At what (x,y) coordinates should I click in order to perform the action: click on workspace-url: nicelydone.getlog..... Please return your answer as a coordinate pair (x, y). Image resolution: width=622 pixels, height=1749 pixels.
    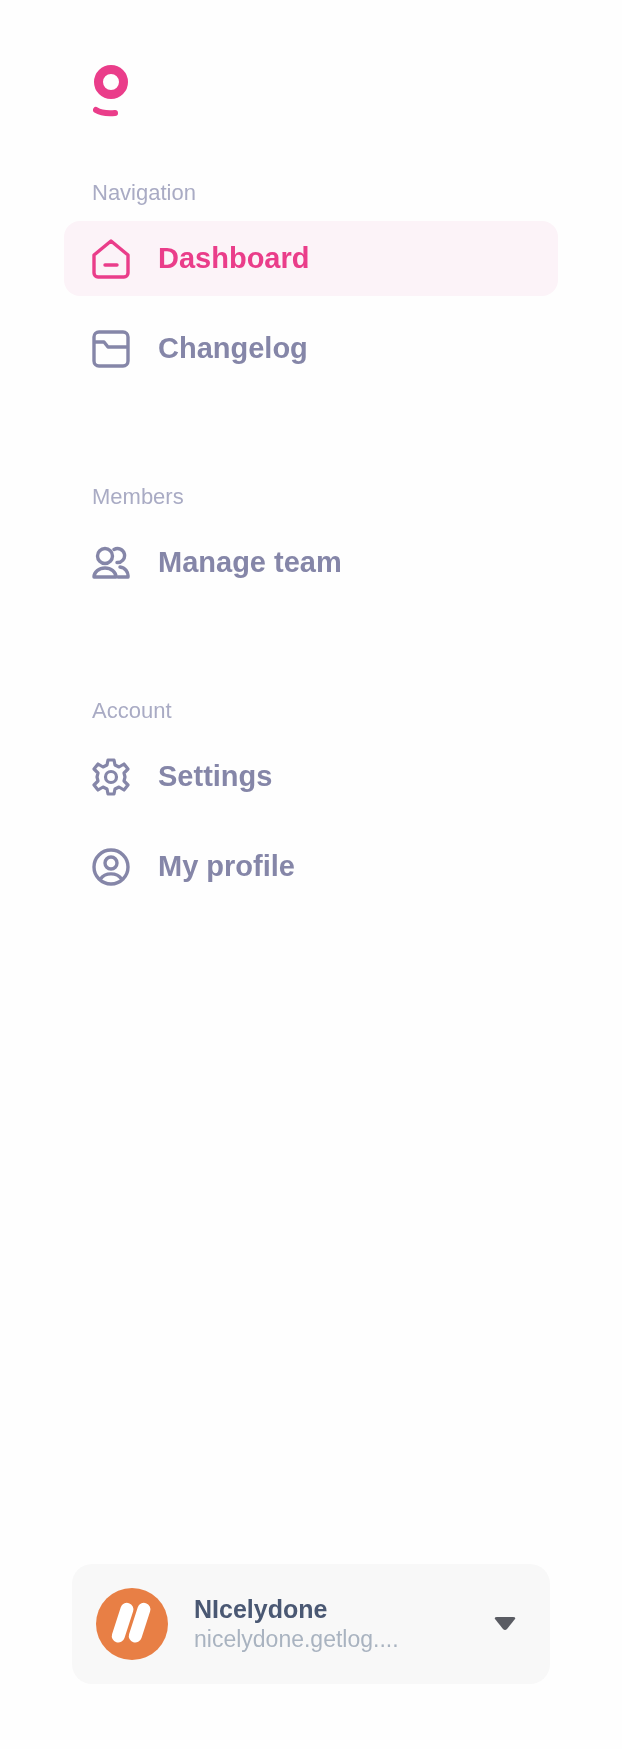
    Looking at the image, I should click on (297, 1639).